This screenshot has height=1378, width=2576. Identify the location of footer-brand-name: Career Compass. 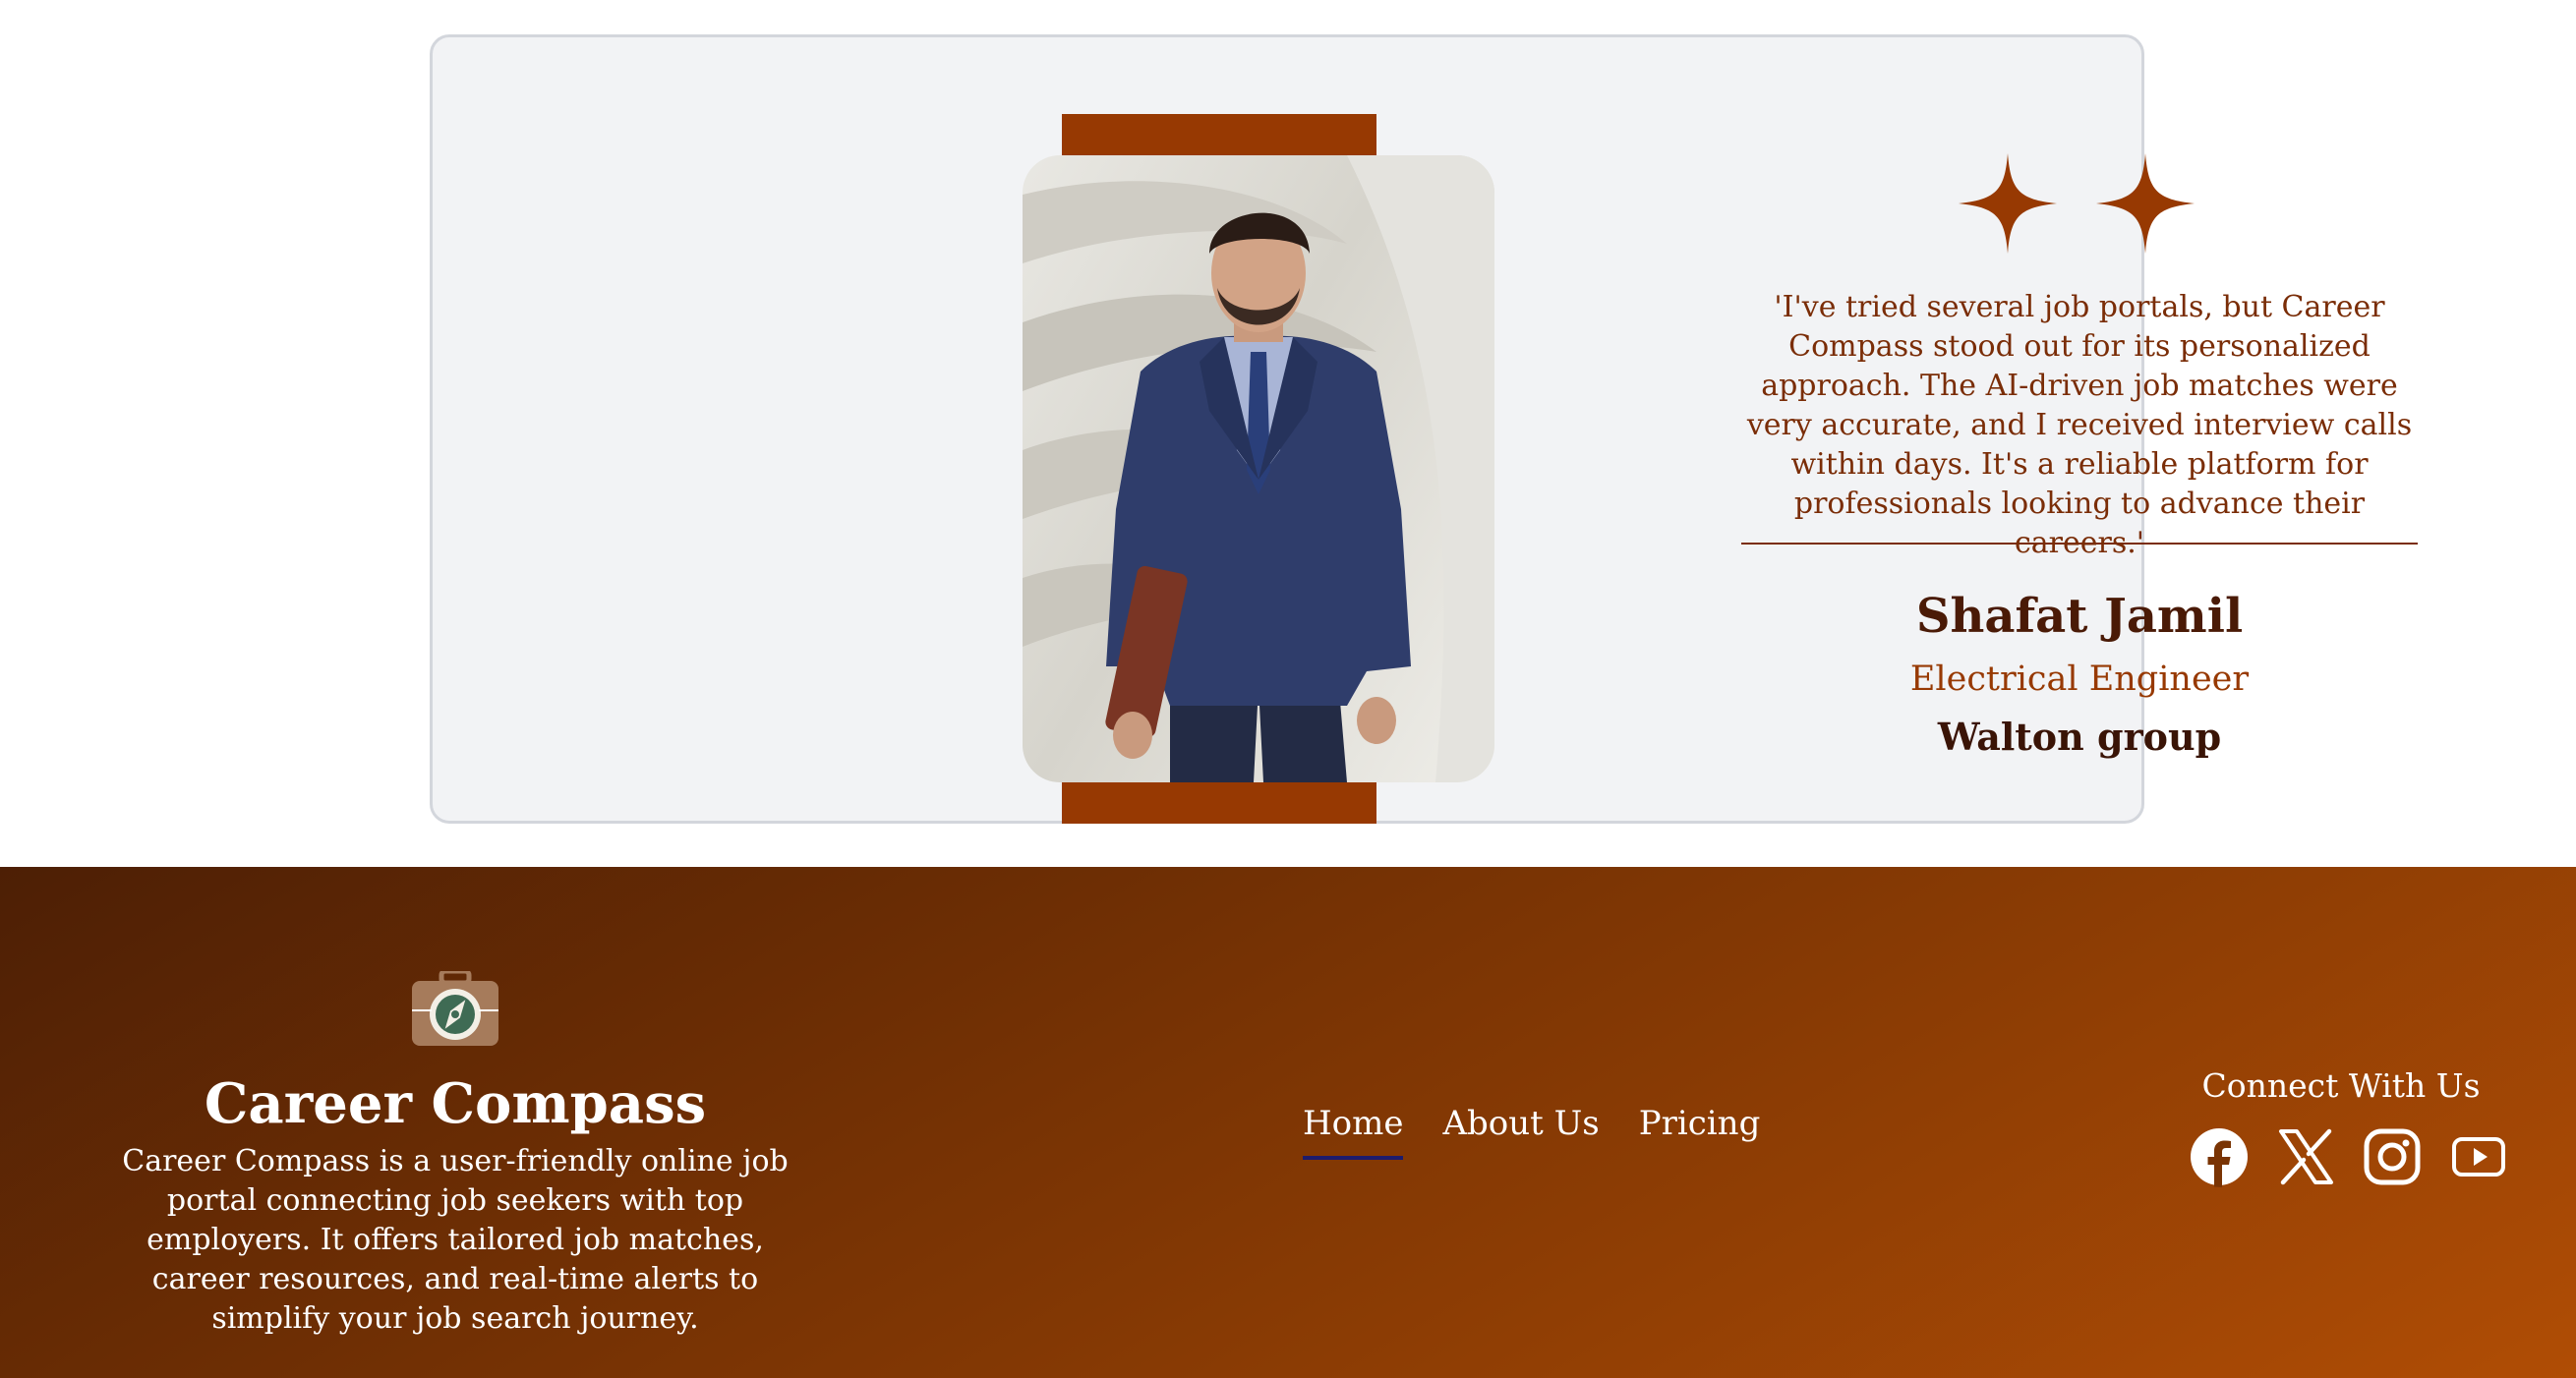
(455, 1103).